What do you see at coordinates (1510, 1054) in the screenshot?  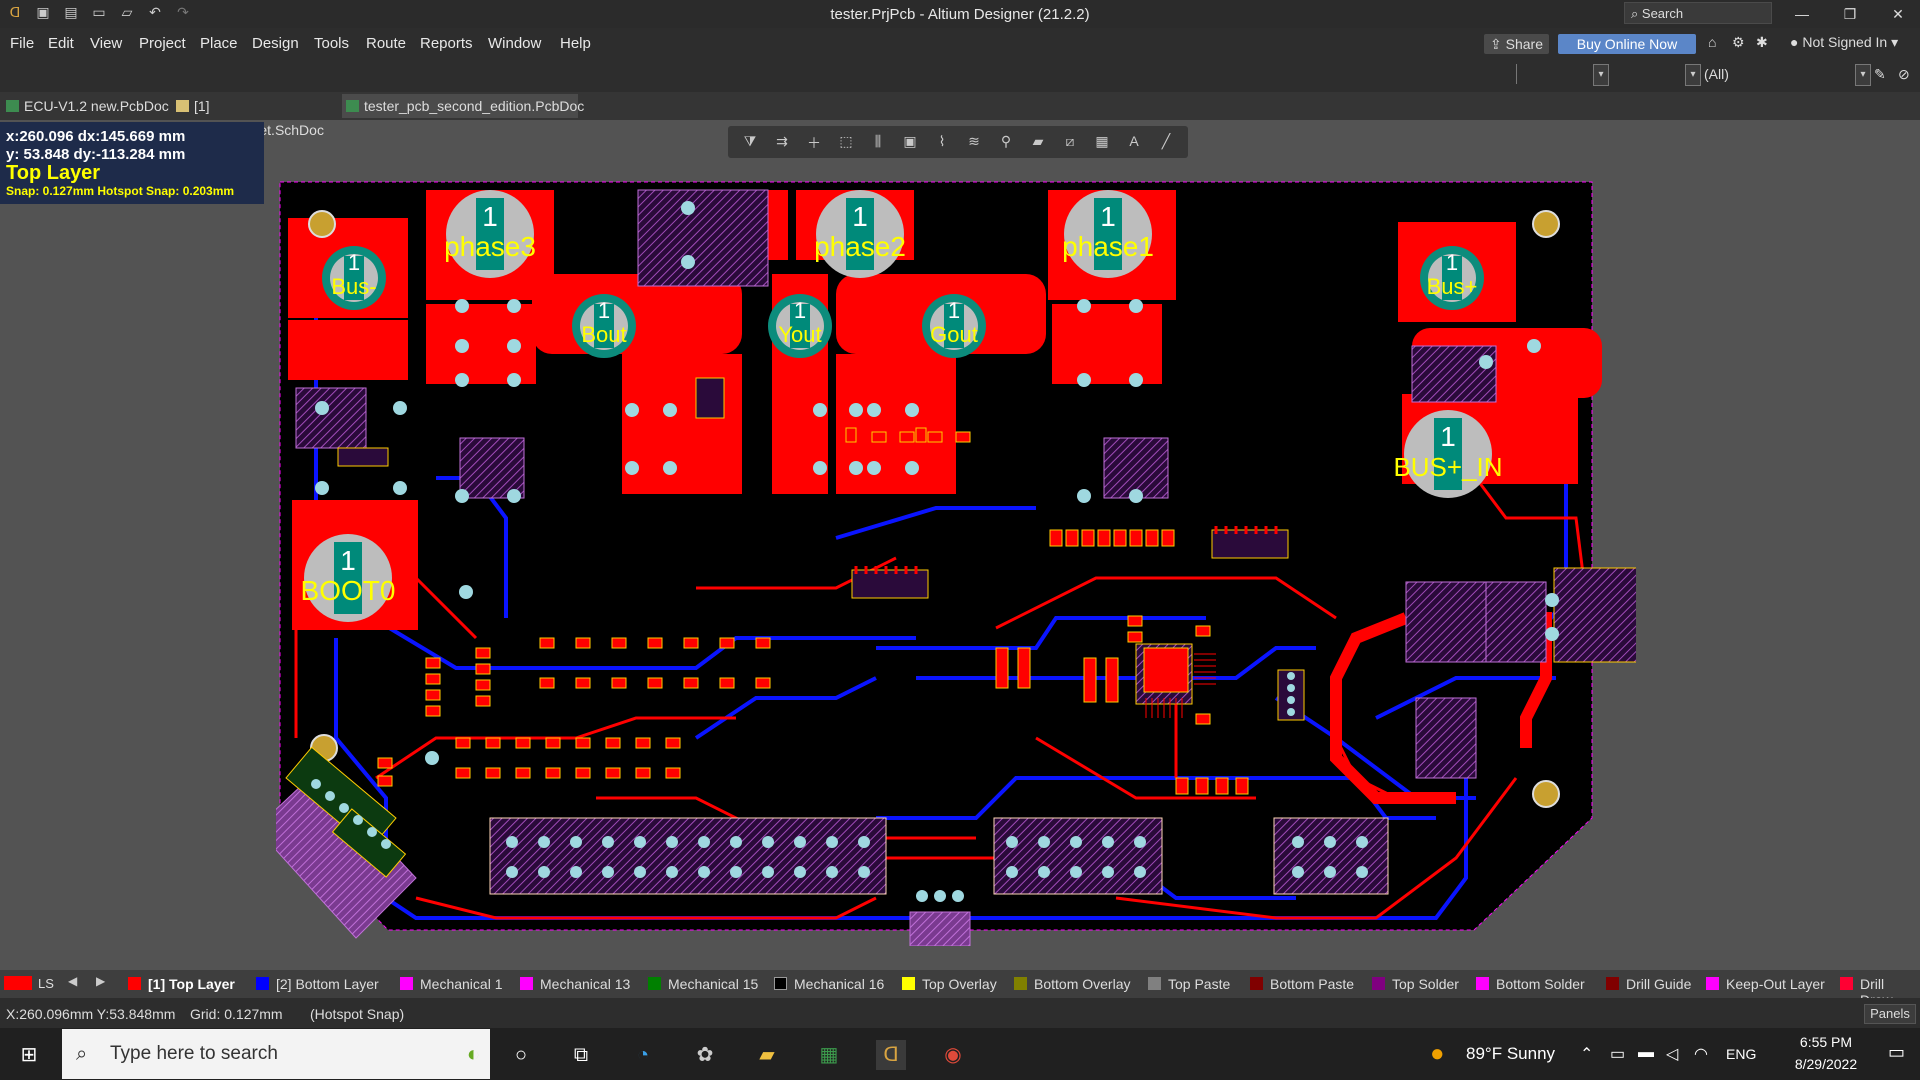 I see `weather-label: 89°F Sunny` at bounding box center [1510, 1054].